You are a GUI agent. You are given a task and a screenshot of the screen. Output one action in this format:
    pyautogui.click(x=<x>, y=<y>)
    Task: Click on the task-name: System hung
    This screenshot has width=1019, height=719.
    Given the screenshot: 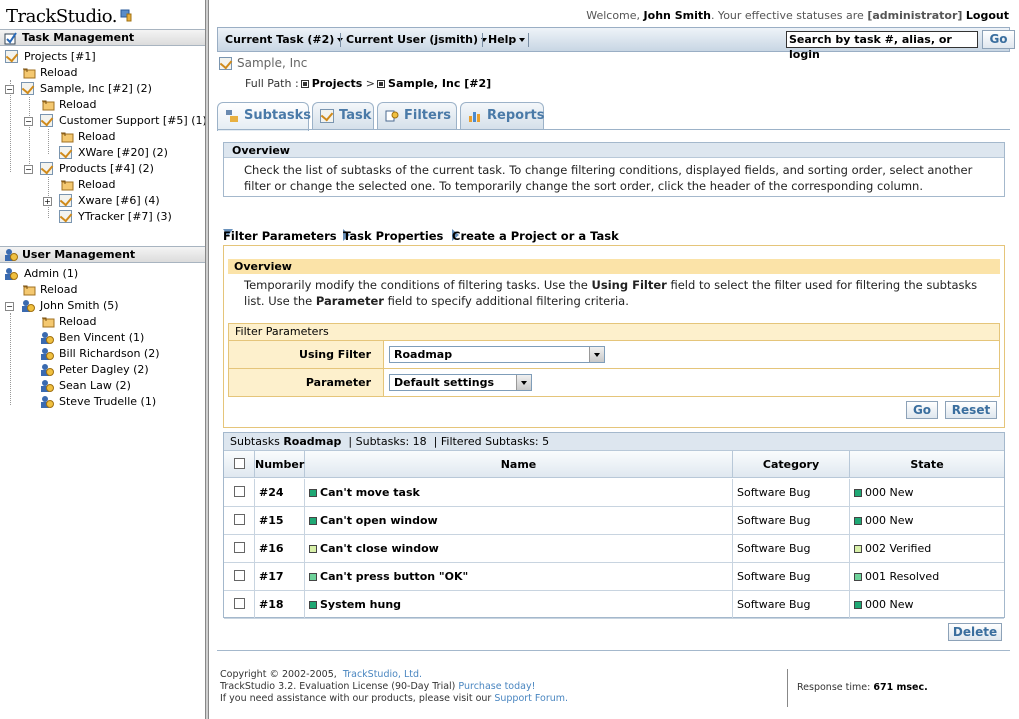 What is the action you would take?
    pyautogui.click(x=519, y=604)
    